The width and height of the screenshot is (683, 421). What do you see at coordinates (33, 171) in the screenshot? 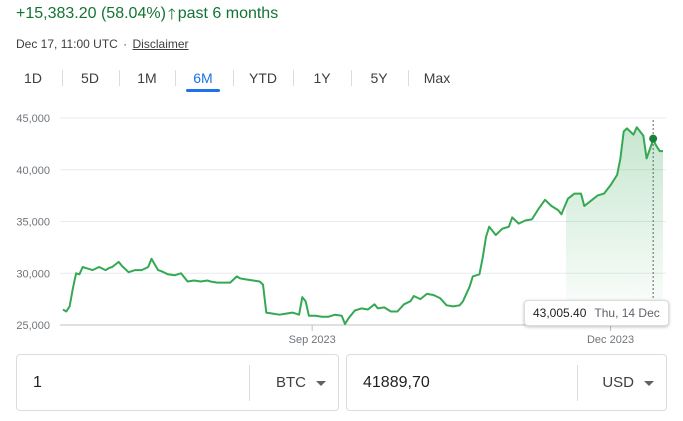
I see `y-tick-label: 40,000` at bounding box center [33, 171].